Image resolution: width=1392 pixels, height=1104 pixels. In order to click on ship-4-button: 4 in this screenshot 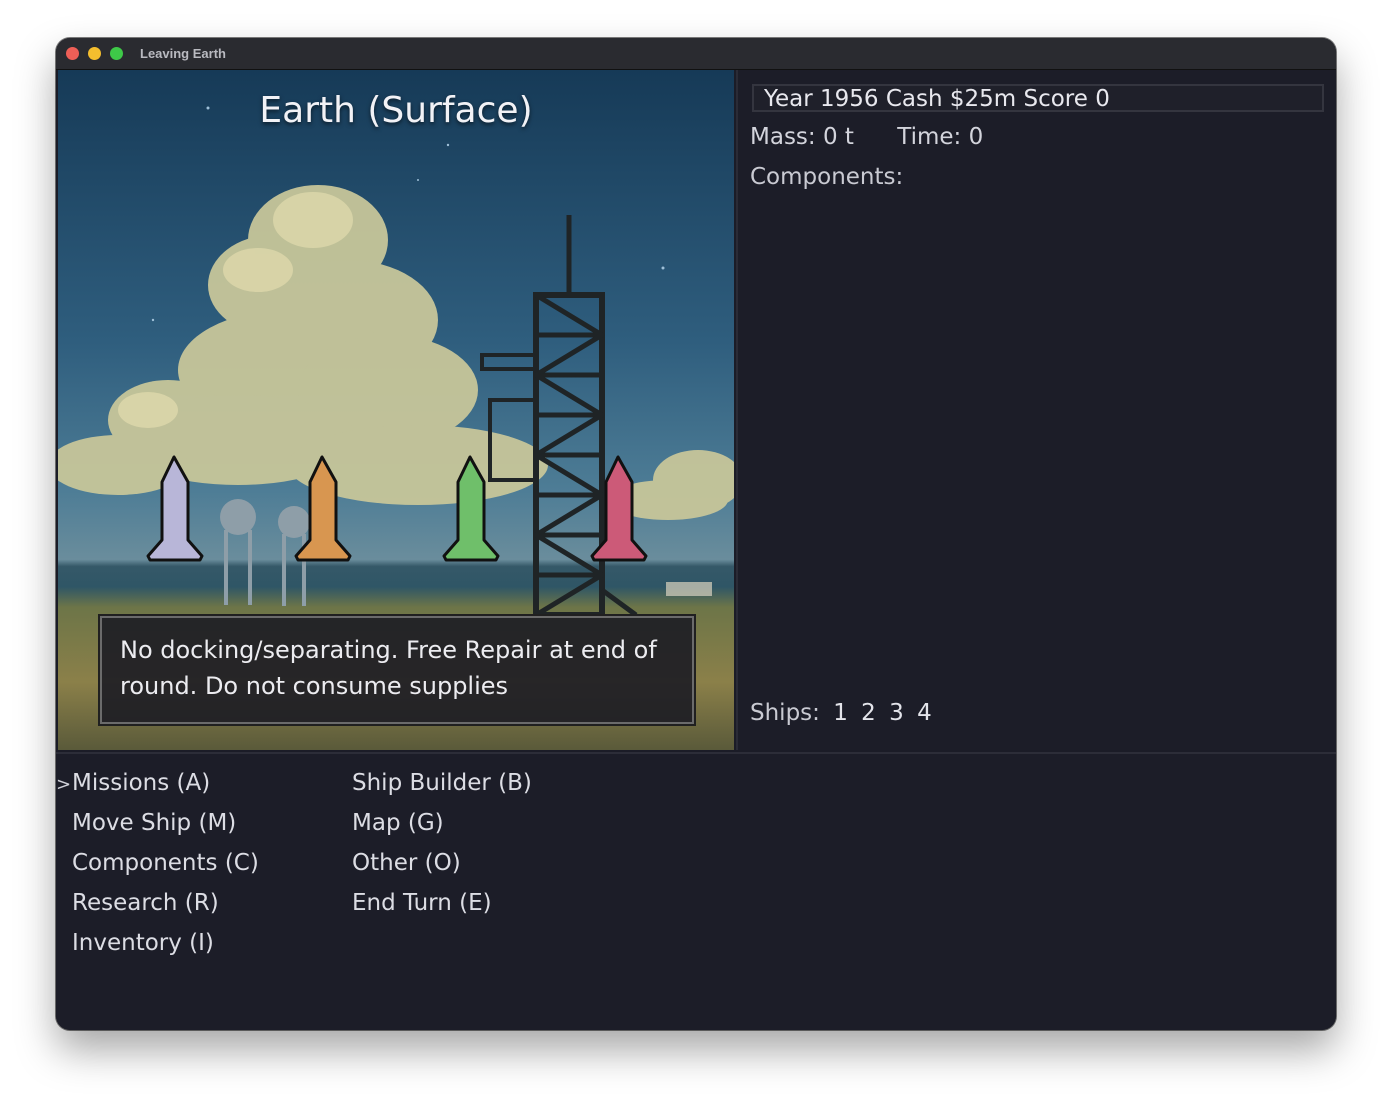, I will do `click(924, 713)`.